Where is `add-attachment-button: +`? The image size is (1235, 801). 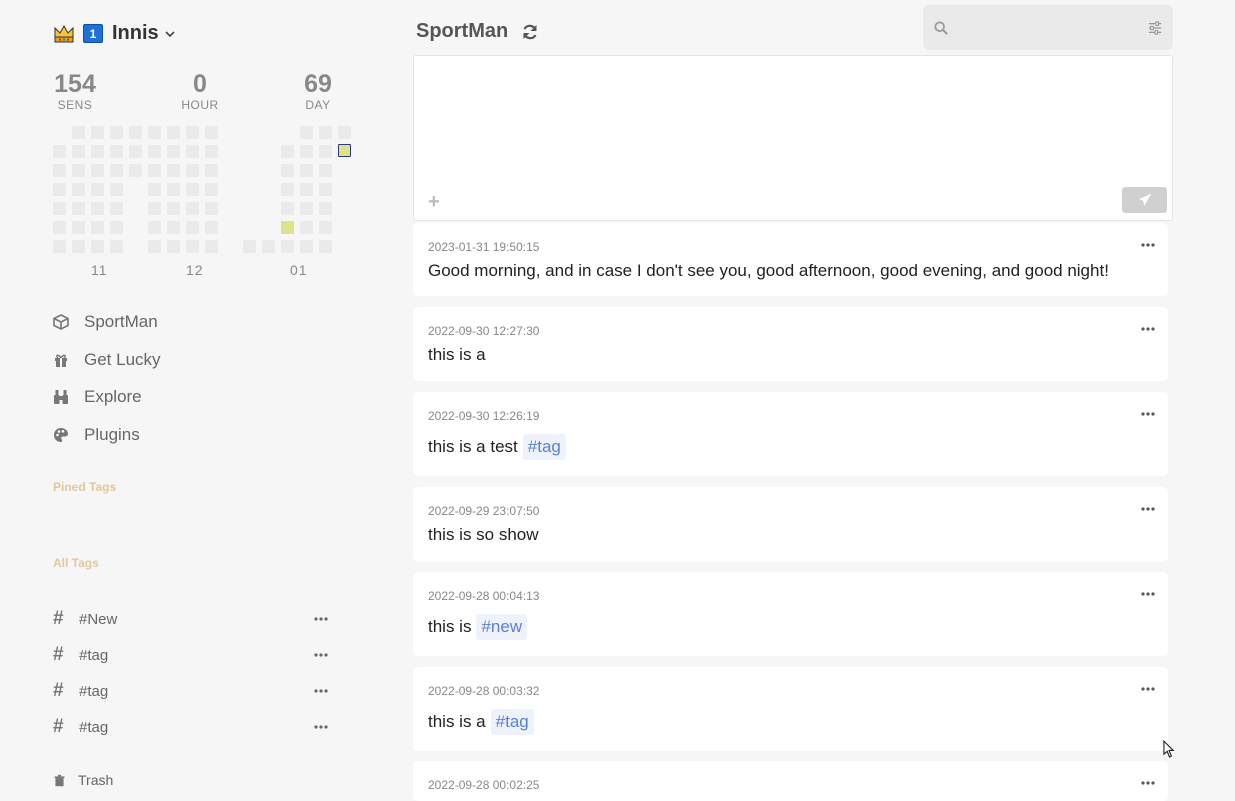
add-attachment-button: + is located at coordinates (434, 202).